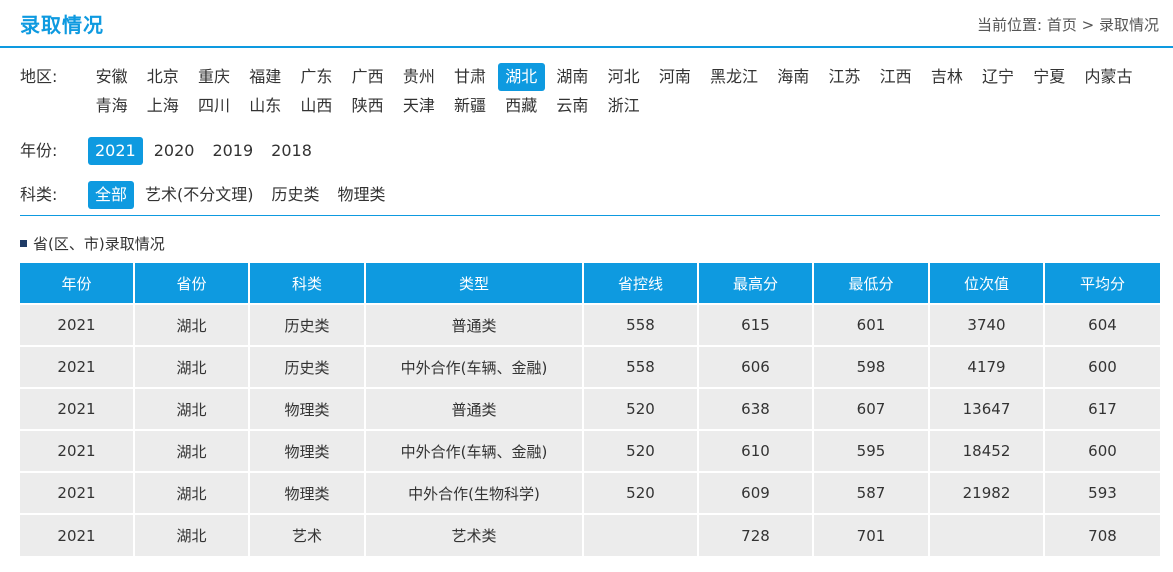 The height and width of the screenshot is (572, 1173). What do you see at coordinates (997, 77) in the screenshot?
I see `region-option: 辽宁` at bounding box center [997, 77].